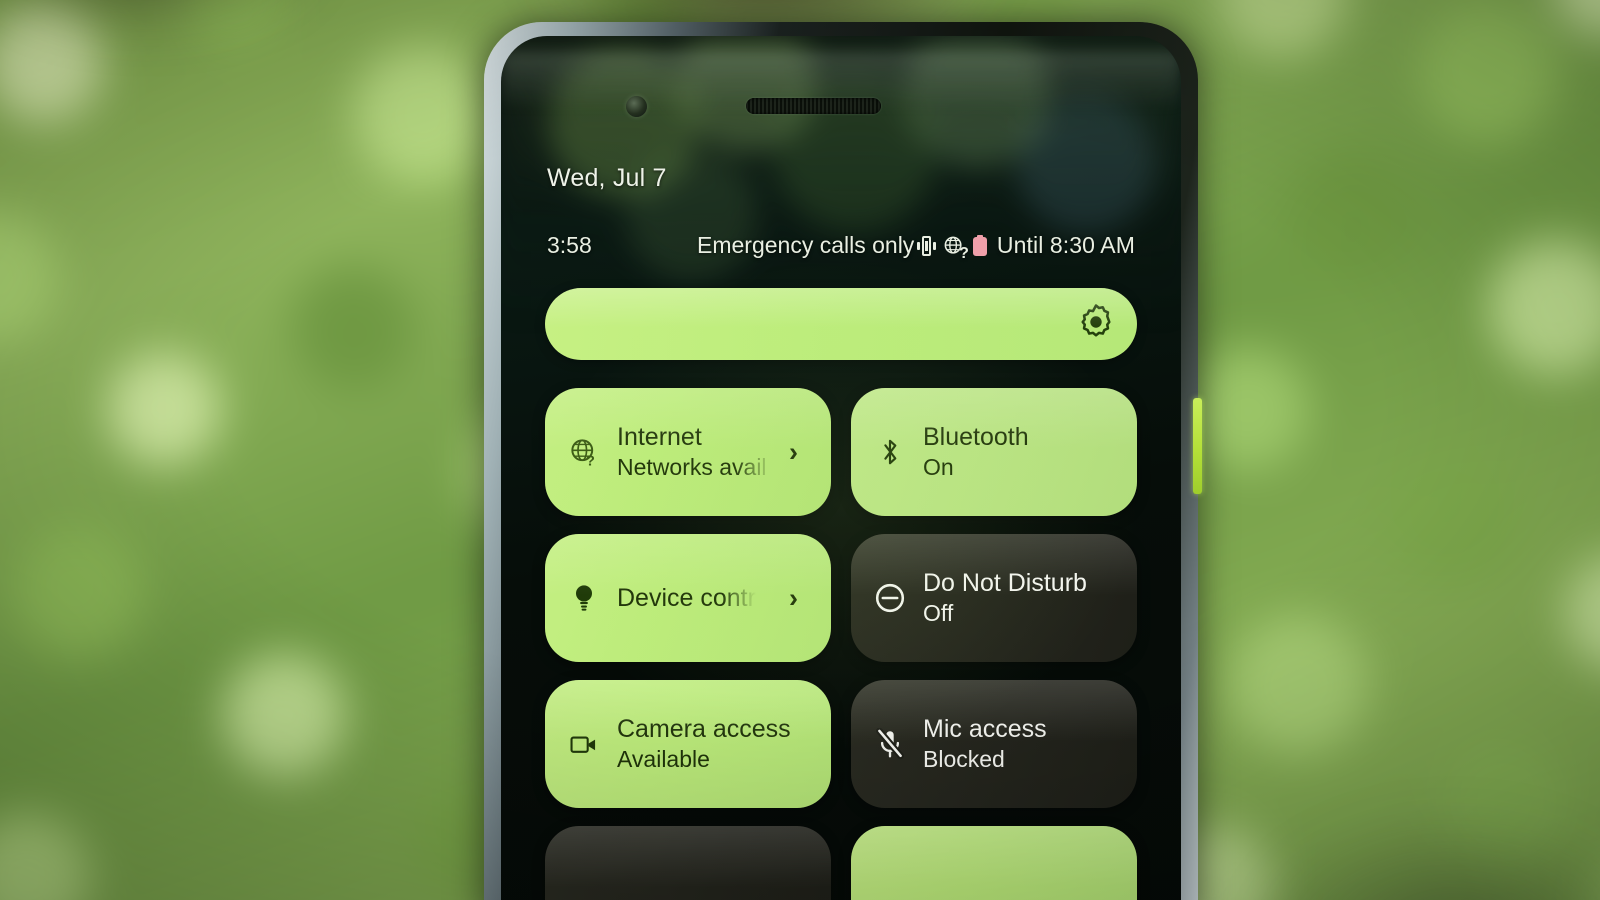 The width and height of the screenshot is (1600, 900). I want to click on tile-bluetooth: Bluetooth On, so click(994, 452).